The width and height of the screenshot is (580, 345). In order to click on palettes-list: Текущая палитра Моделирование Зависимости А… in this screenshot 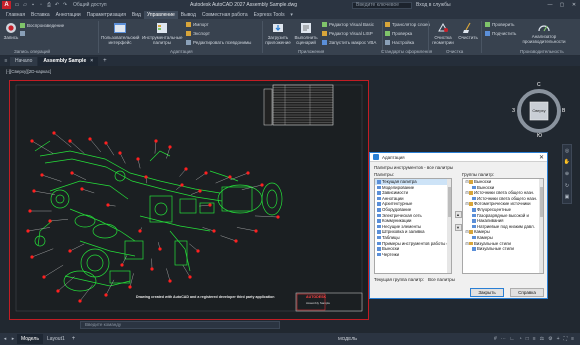, I will do `click(413, 226)`.